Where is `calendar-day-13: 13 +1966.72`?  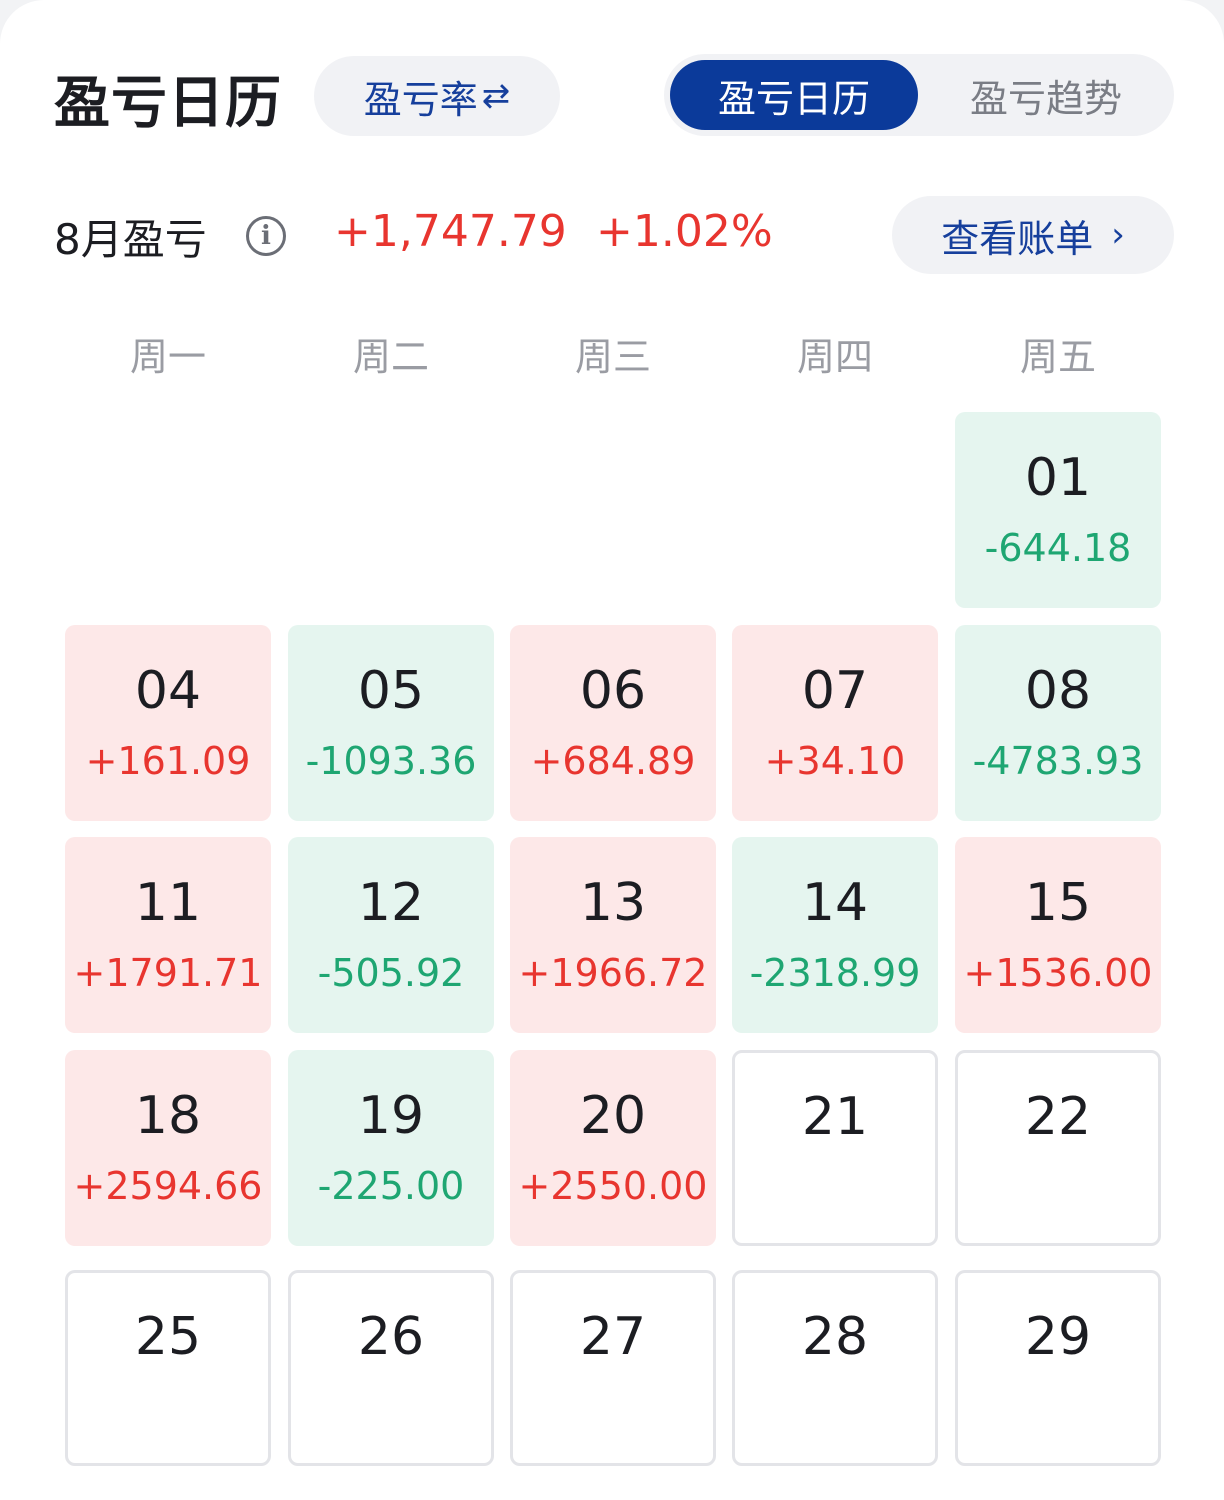 calendar-day-13: 13 +1966.72 is located at coordinates (613, 935).